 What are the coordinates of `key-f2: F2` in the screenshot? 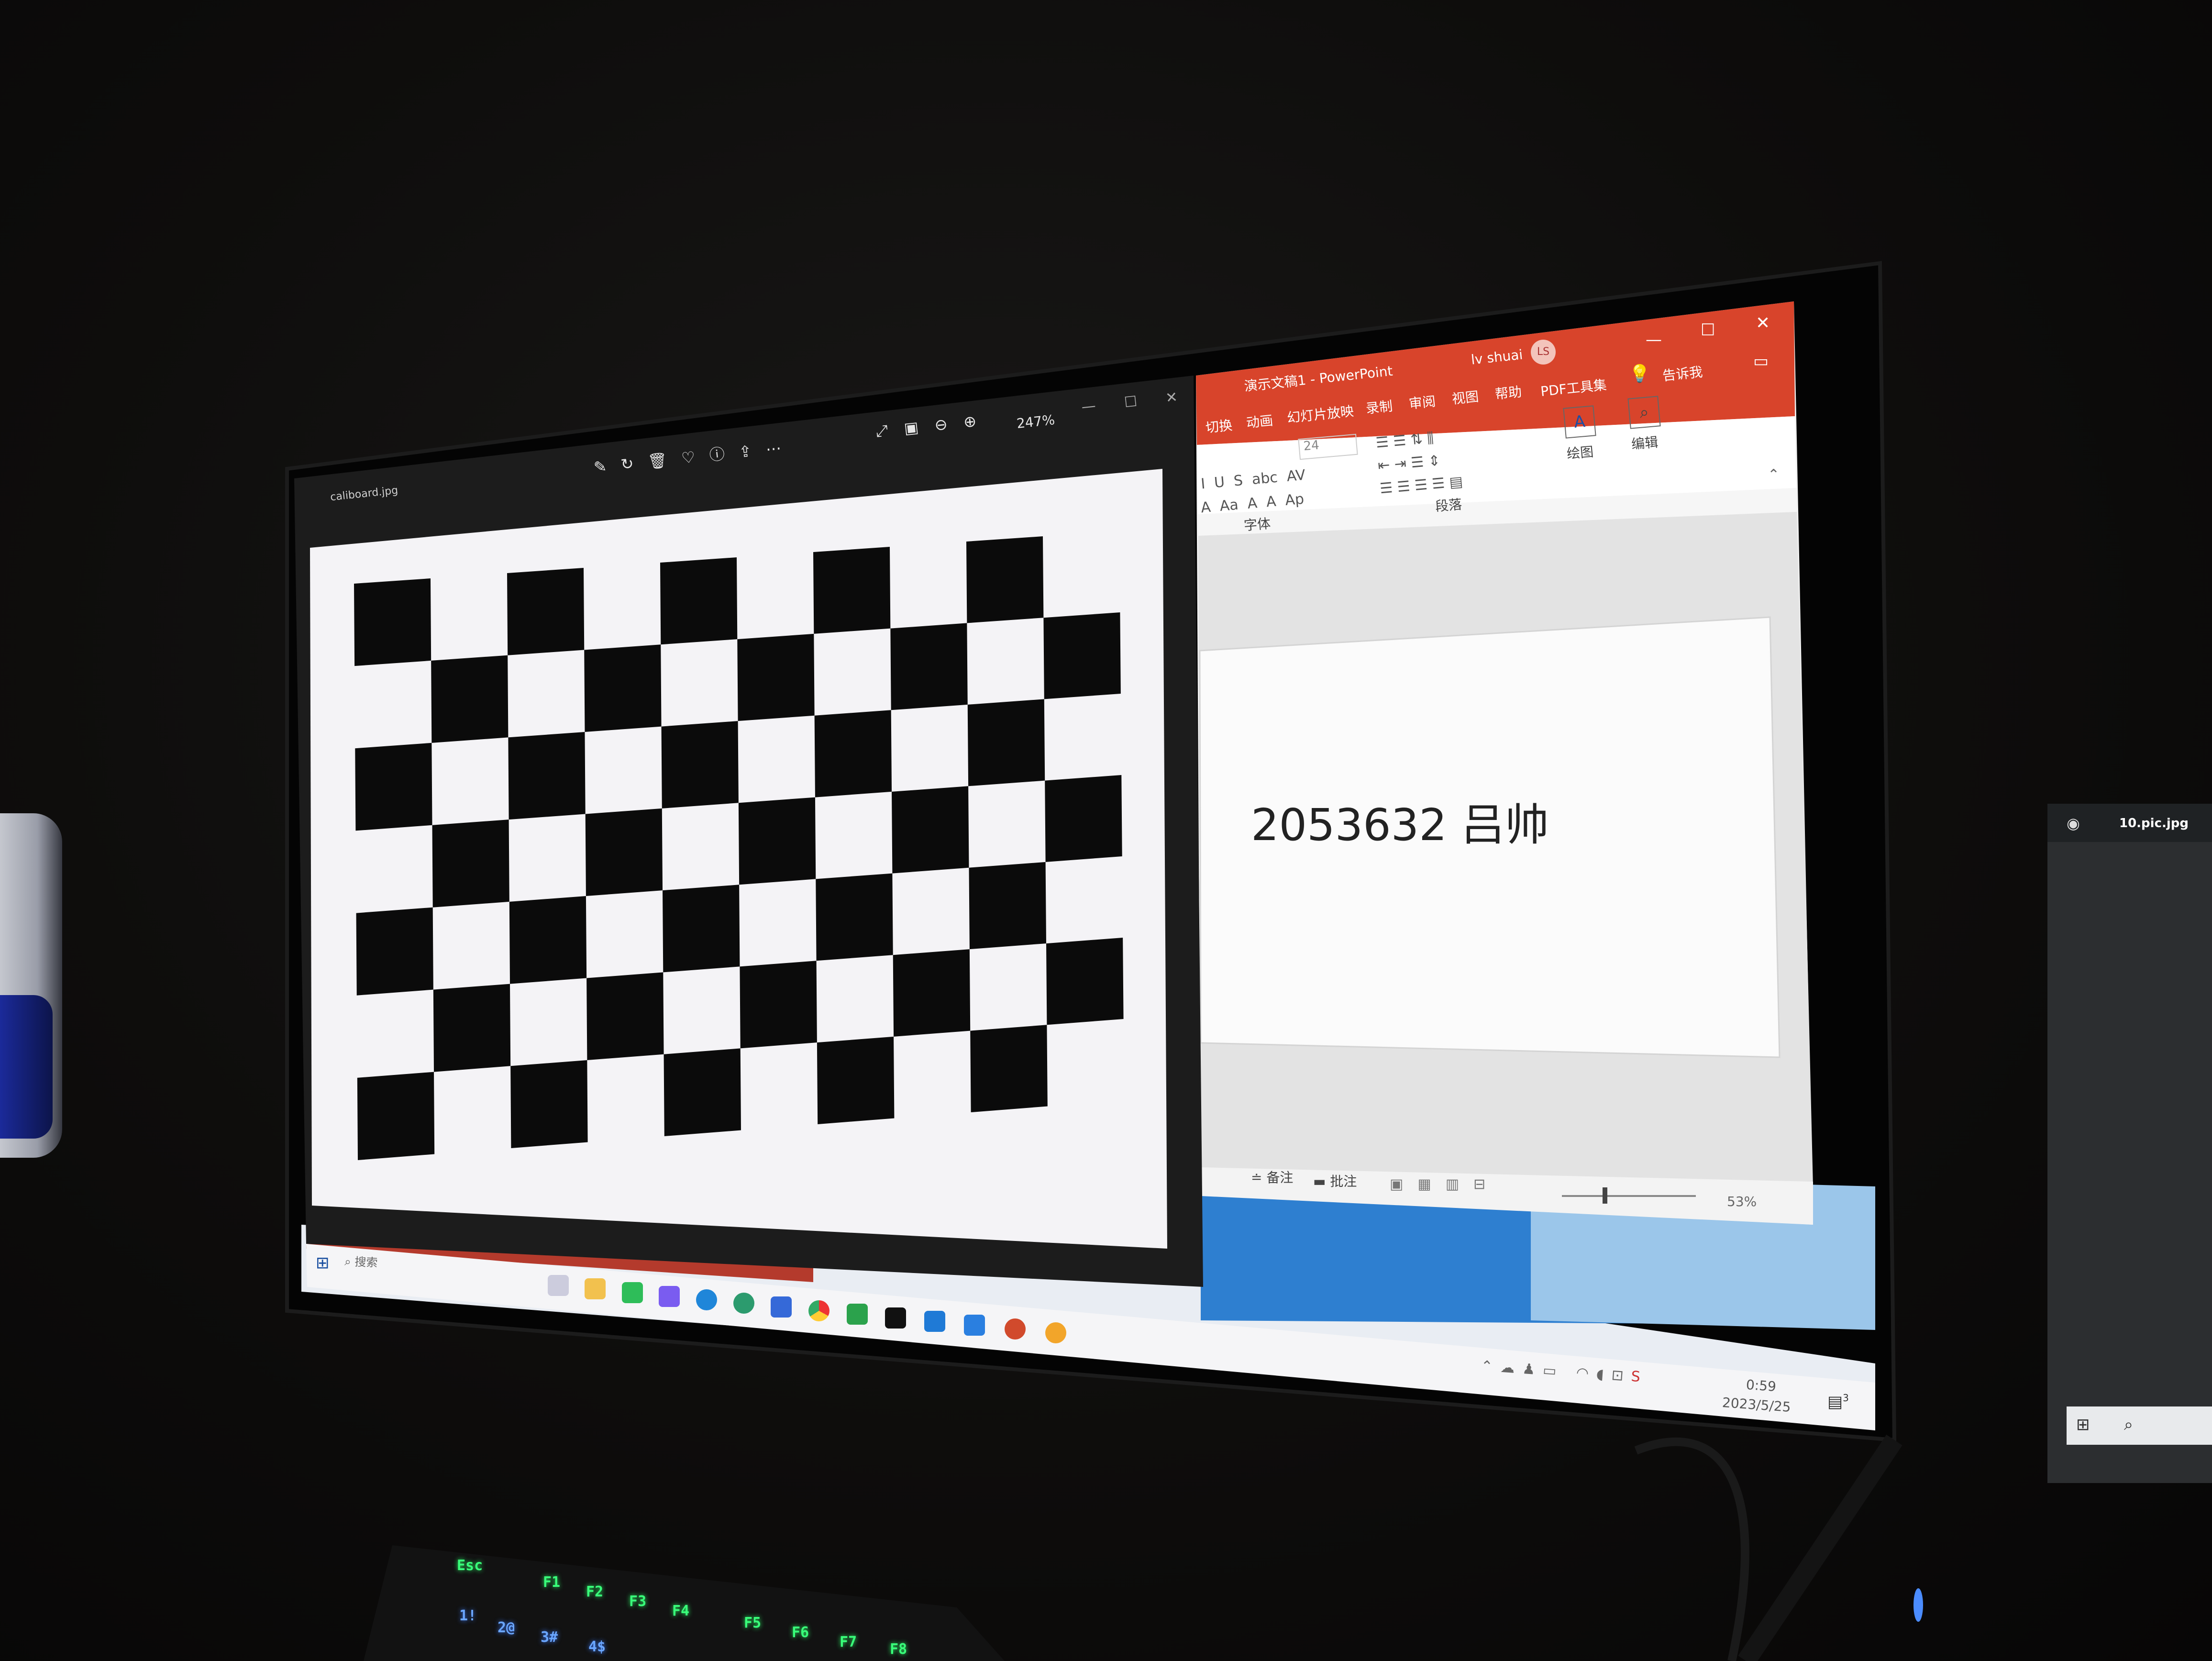 It's located at (594, 1592).